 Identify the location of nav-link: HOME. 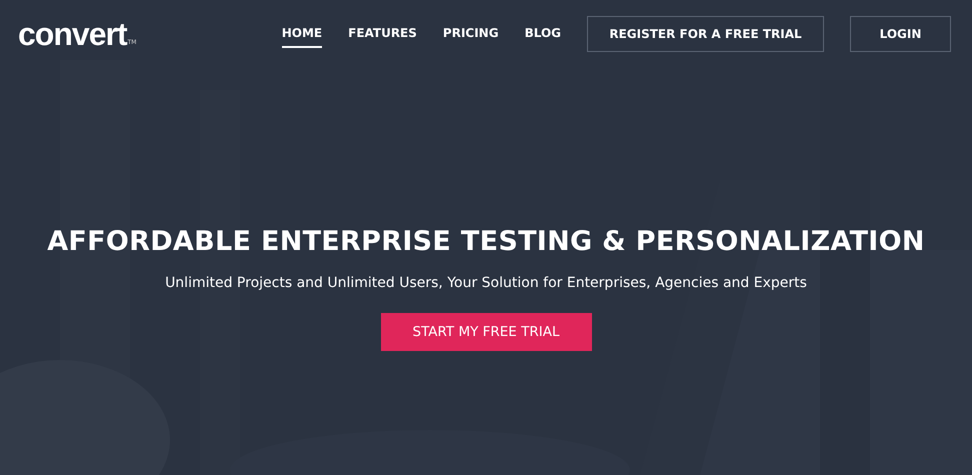
(302, 34).